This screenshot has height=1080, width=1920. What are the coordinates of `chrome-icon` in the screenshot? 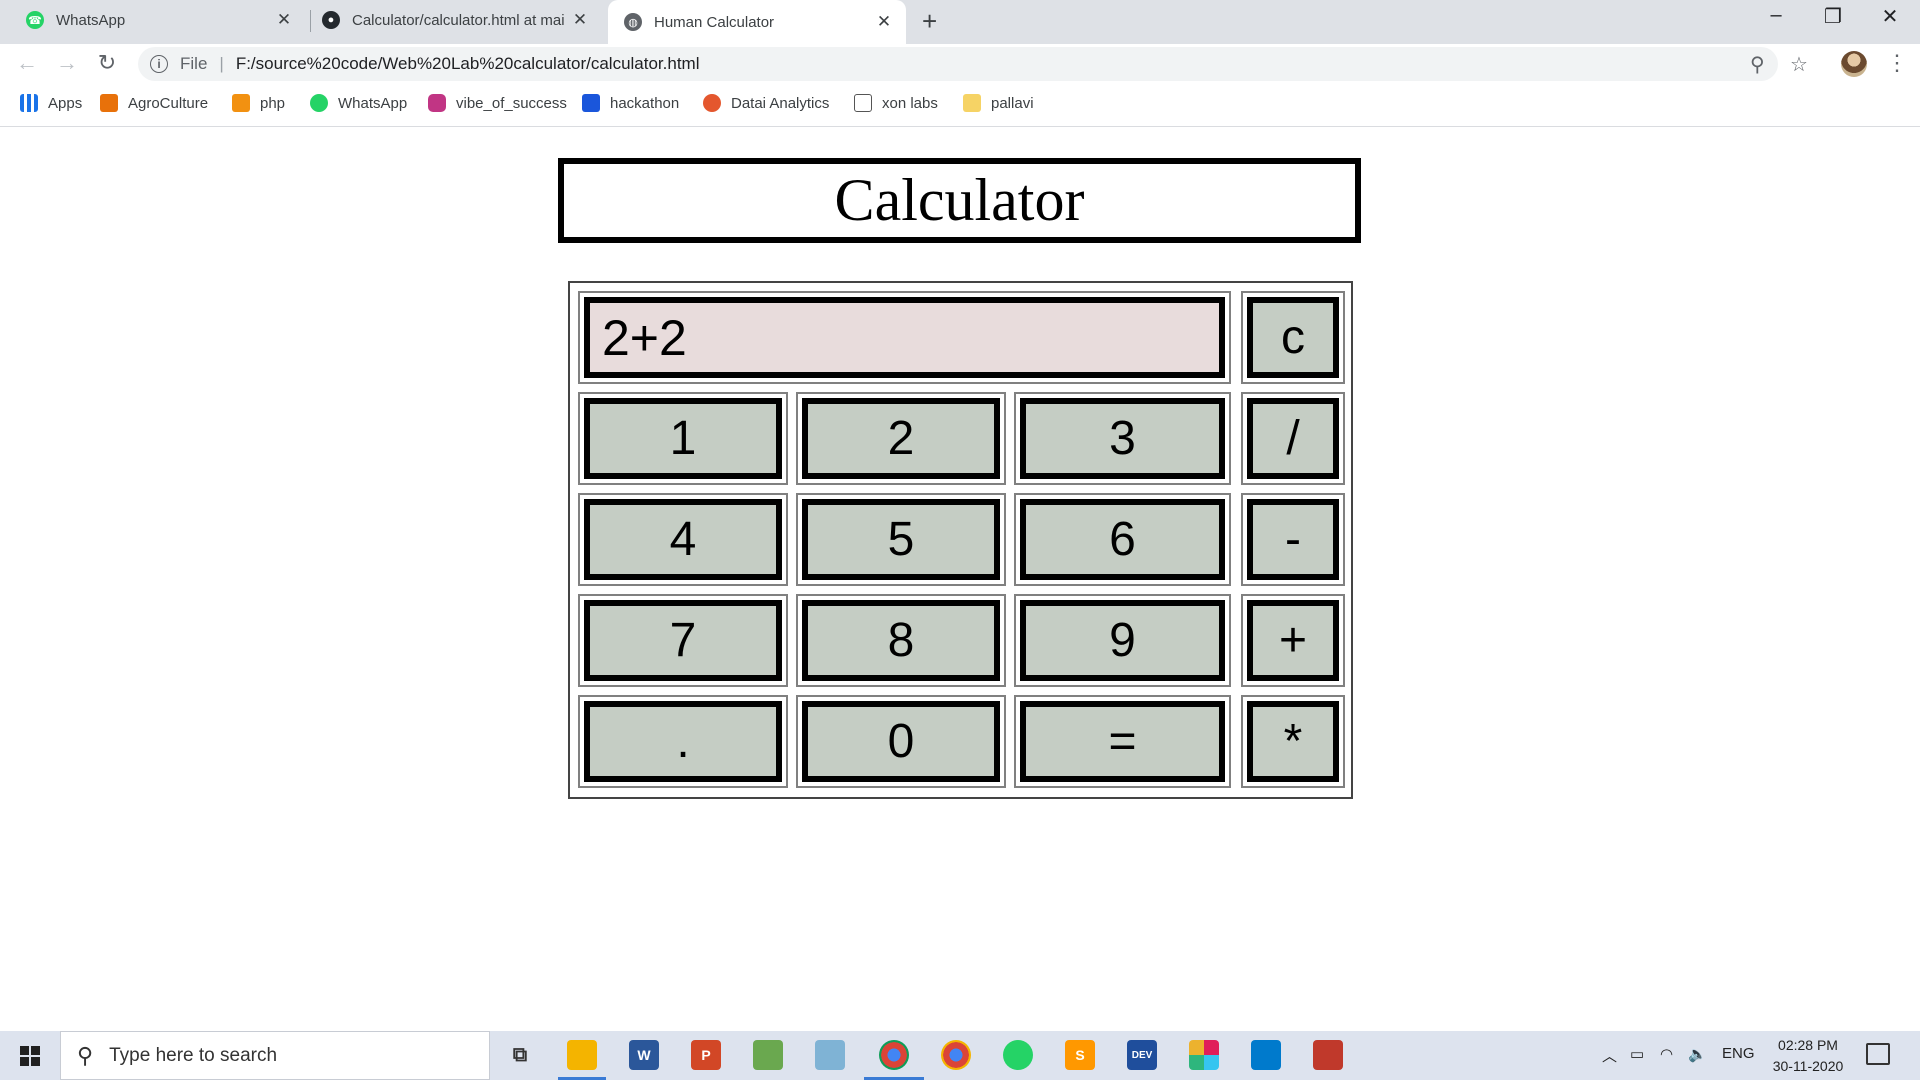 It's located at (894, 1055).